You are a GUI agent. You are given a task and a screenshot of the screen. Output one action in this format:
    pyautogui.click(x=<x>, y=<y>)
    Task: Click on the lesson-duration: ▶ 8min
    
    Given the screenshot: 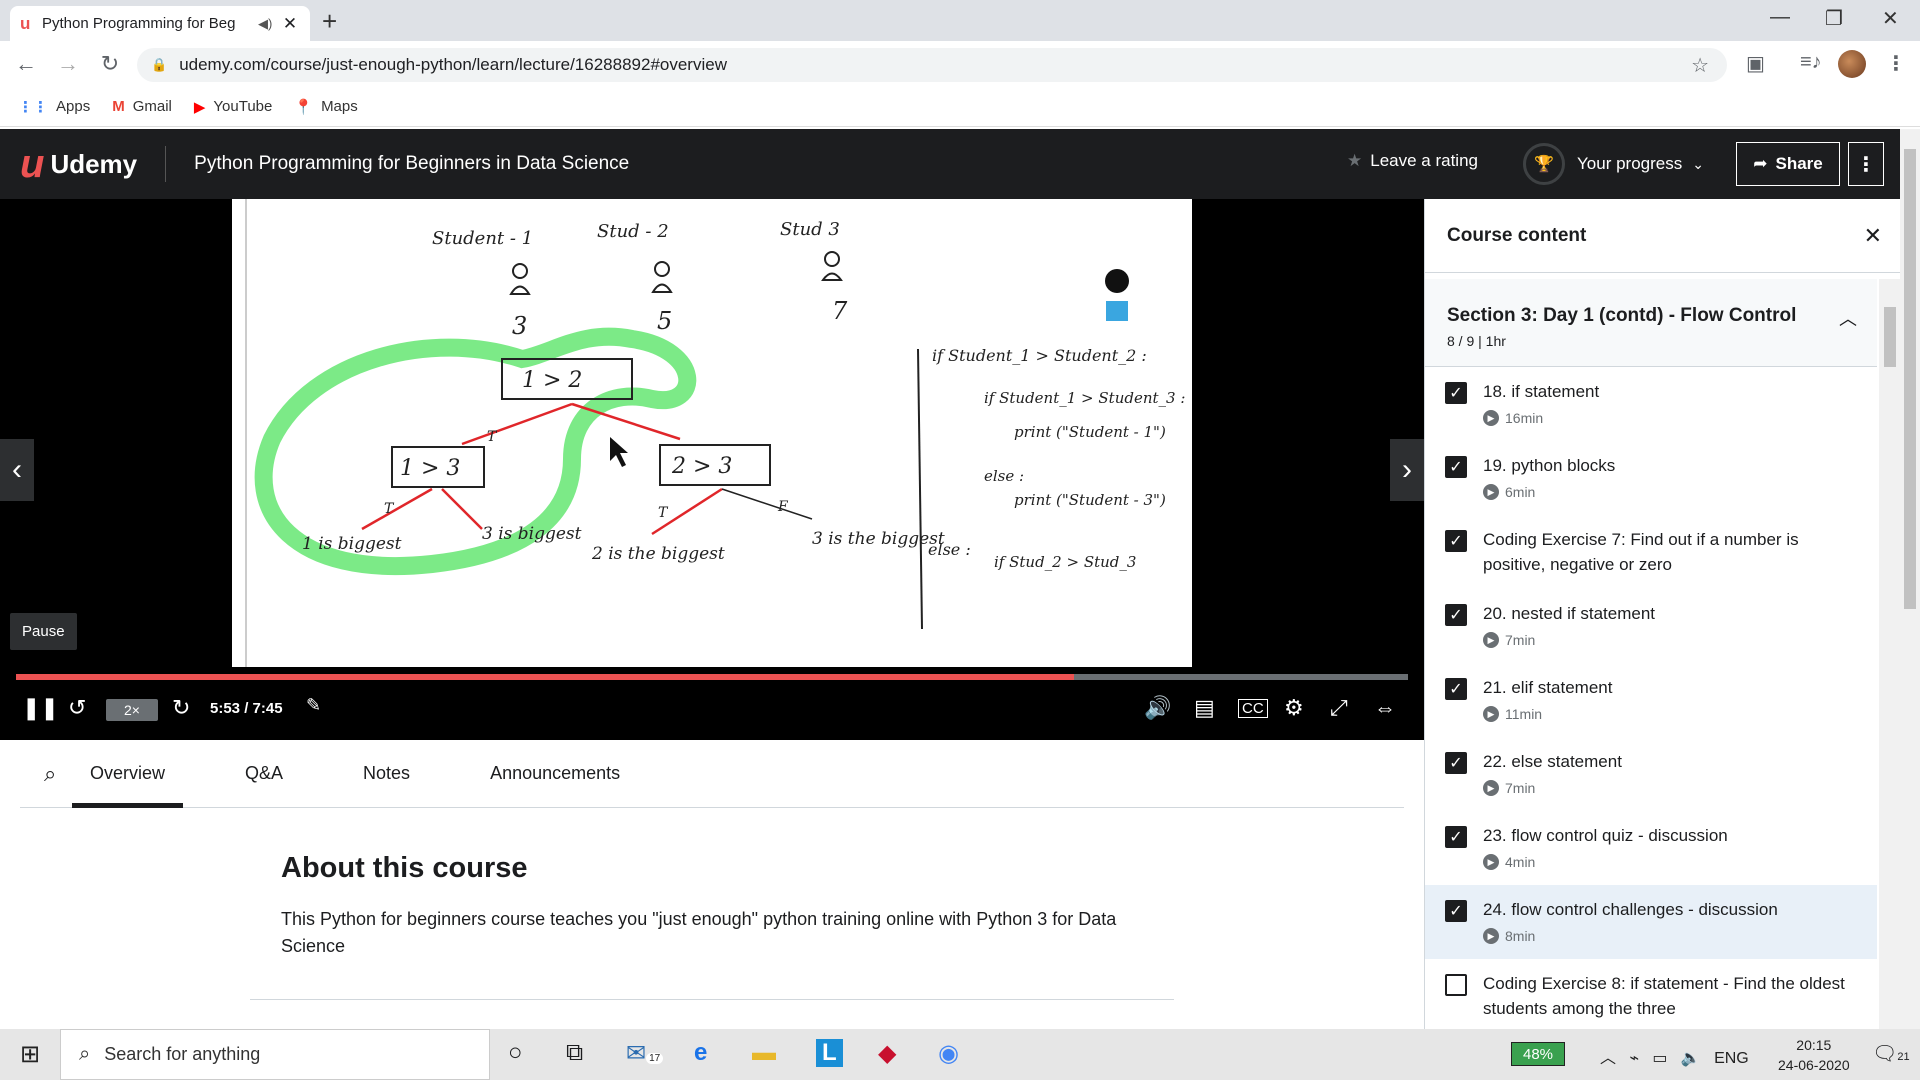 What is the action you would take?
    pyautogui.click(x=1673, y=936)
    